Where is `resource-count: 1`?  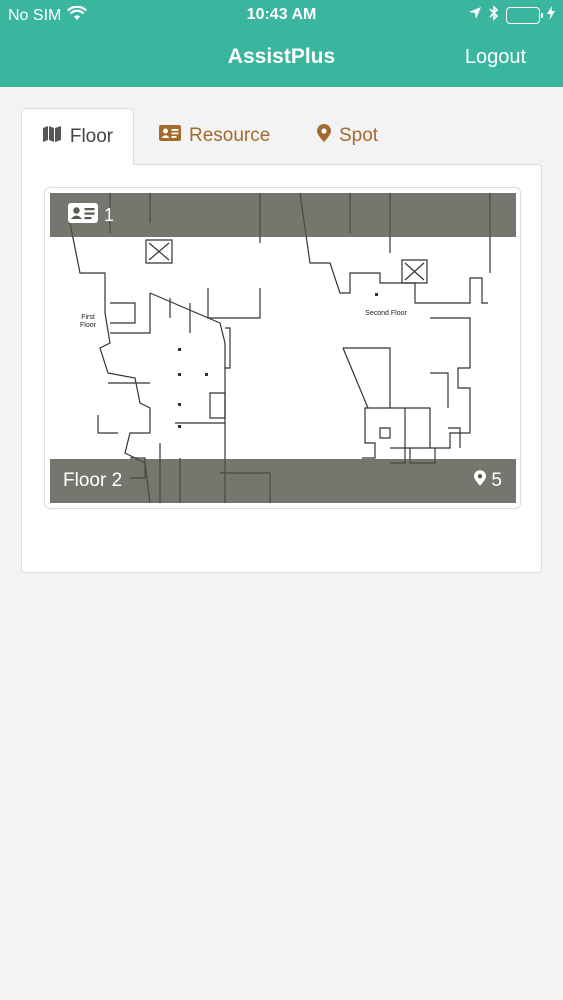 resource-count: 1 is located at coordinates (91, 215).